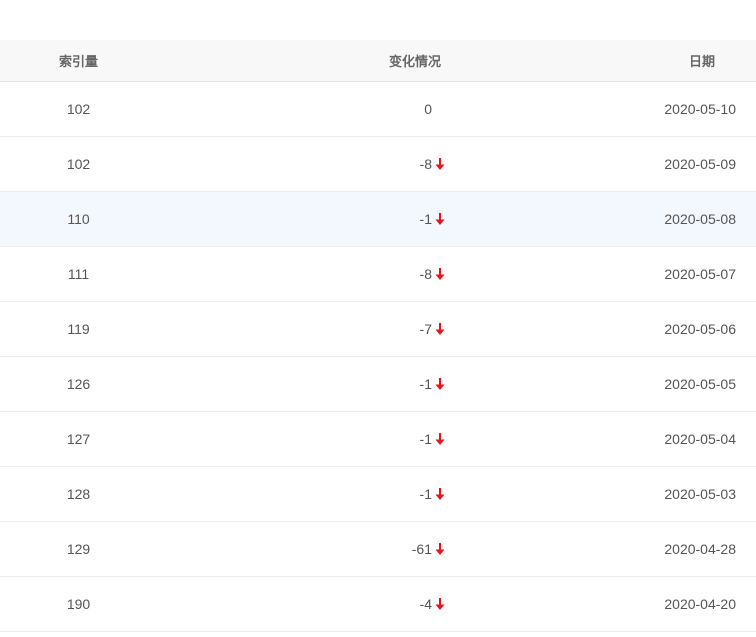  I want to click on date-cell: 2020-05-07, so click(700, 274).